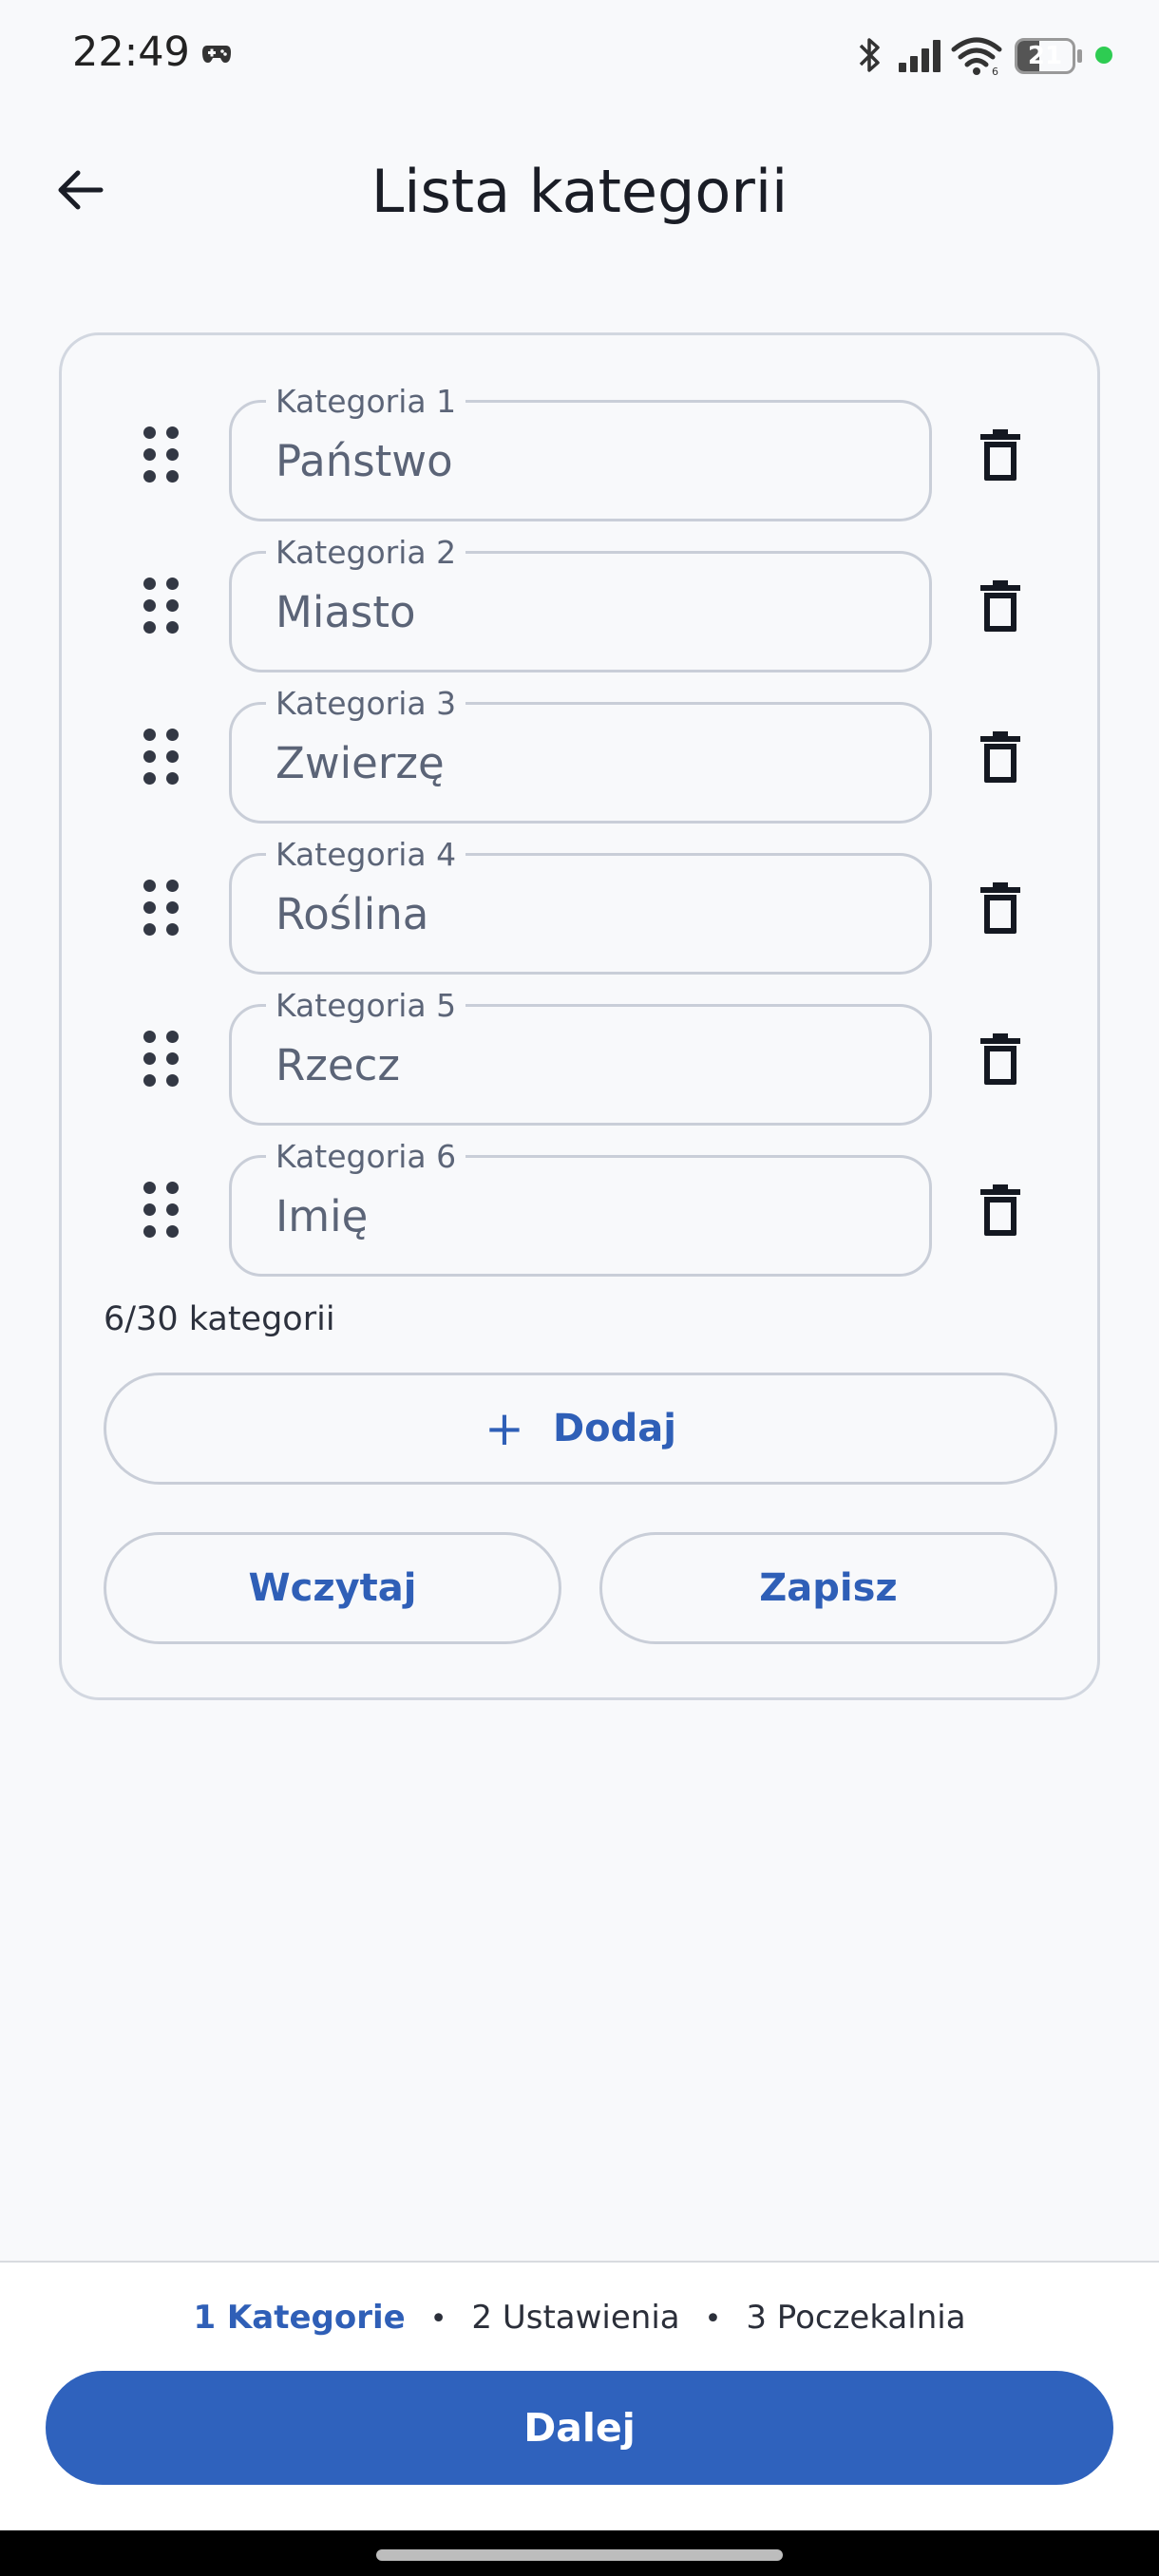  What do you see at coordinates (869, 55) in the screenshot?
I see `bluetooth-icon` at bounding box center [869, 55].